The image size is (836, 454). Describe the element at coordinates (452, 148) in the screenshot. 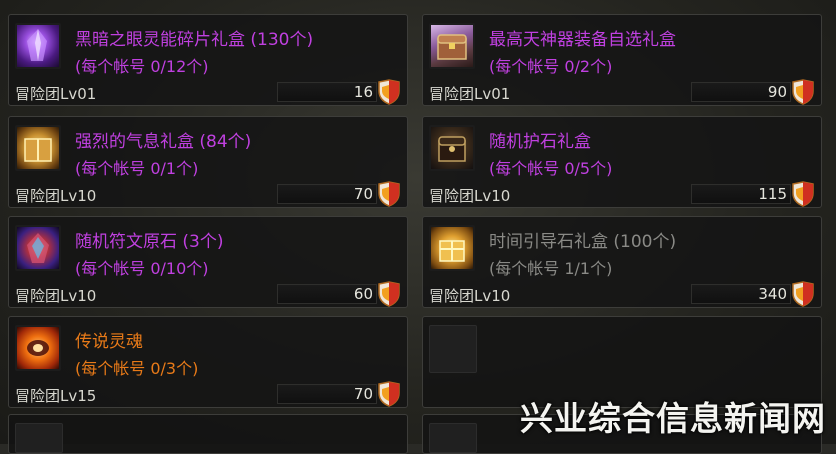

I see `dark-chest-icon` at that location.